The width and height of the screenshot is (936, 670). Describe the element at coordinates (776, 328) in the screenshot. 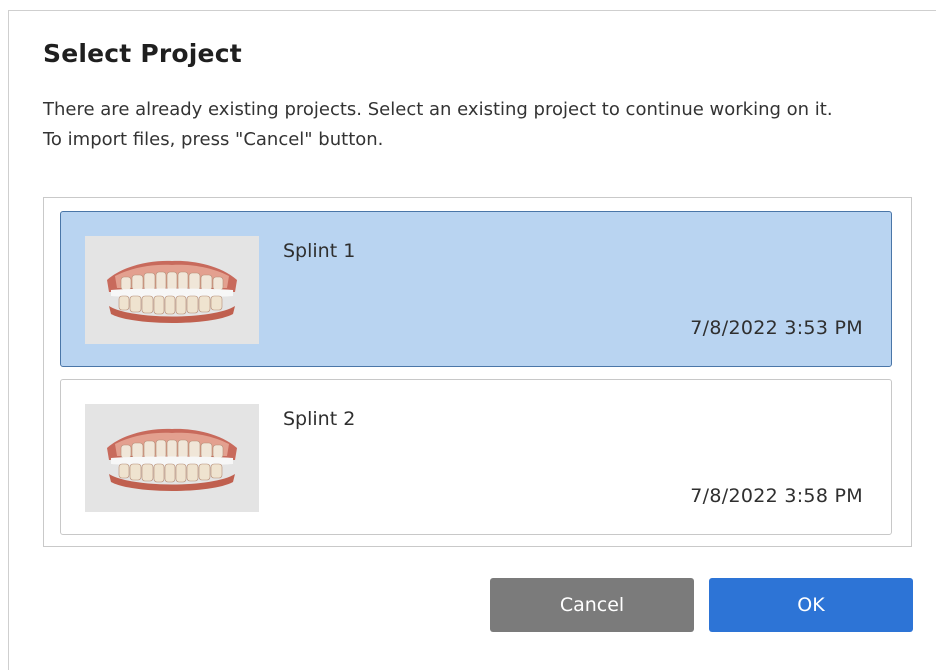

I see `project-date: 7/8/2022 3:53 PM` at that location.